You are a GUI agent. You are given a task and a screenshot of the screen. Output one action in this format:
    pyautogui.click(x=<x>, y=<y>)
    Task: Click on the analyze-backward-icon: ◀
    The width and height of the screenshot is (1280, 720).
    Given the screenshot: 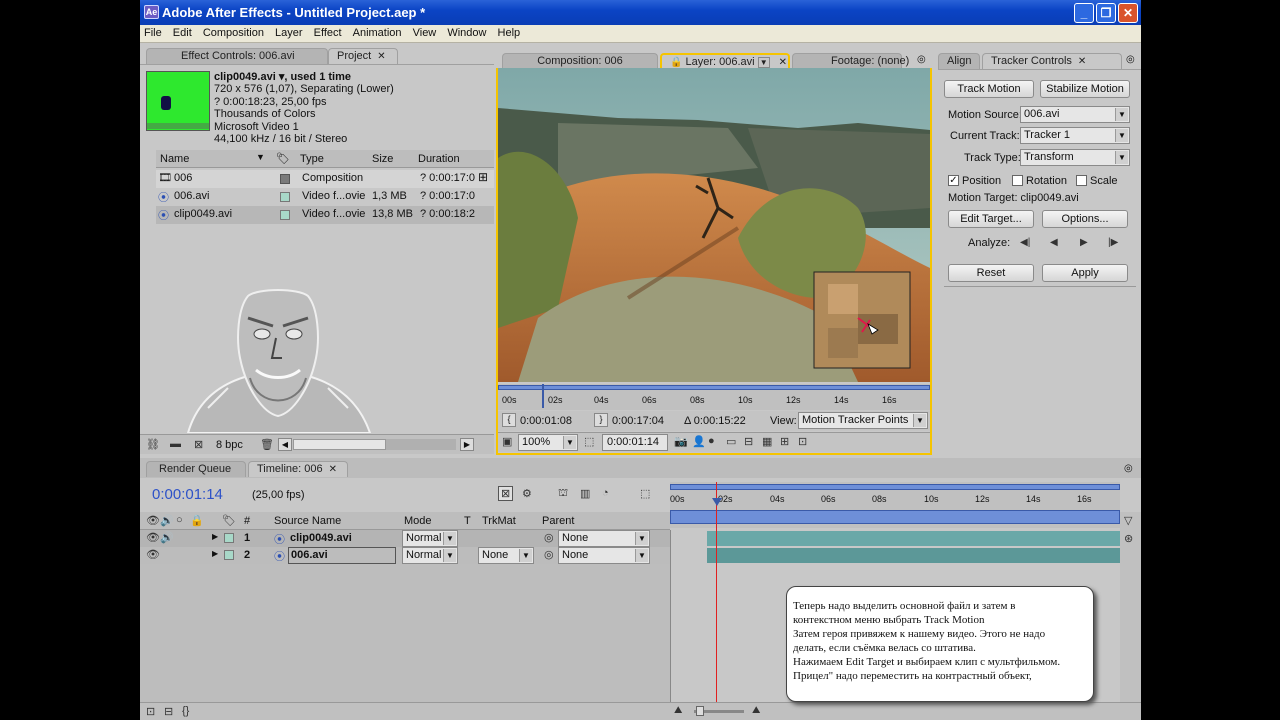 What is the action you would take?
    pyautogui.click(x=1054, y=242)
    